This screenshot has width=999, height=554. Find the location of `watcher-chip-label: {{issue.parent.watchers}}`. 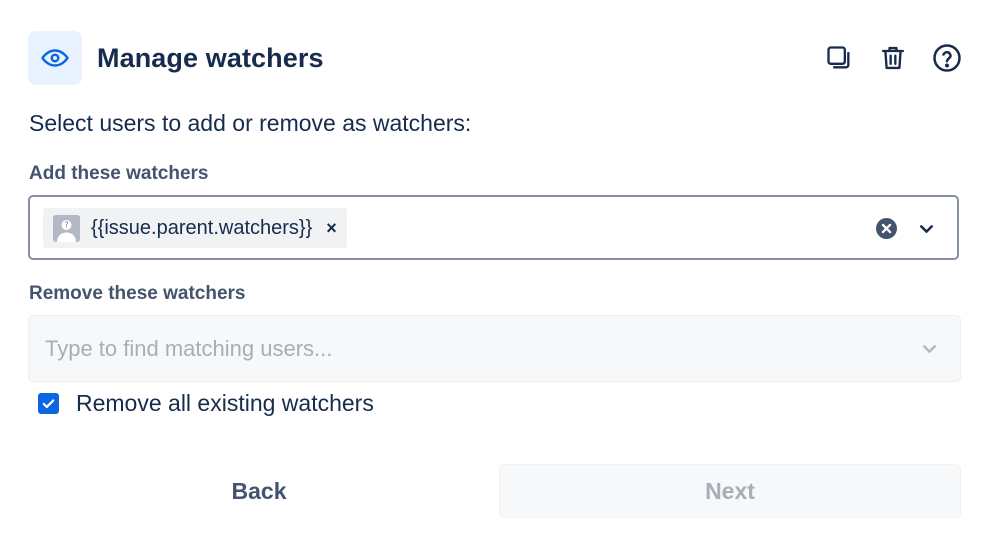

watcher-chip-label: {{issue.parent.watchers}} is located at coordinates (202, 227).